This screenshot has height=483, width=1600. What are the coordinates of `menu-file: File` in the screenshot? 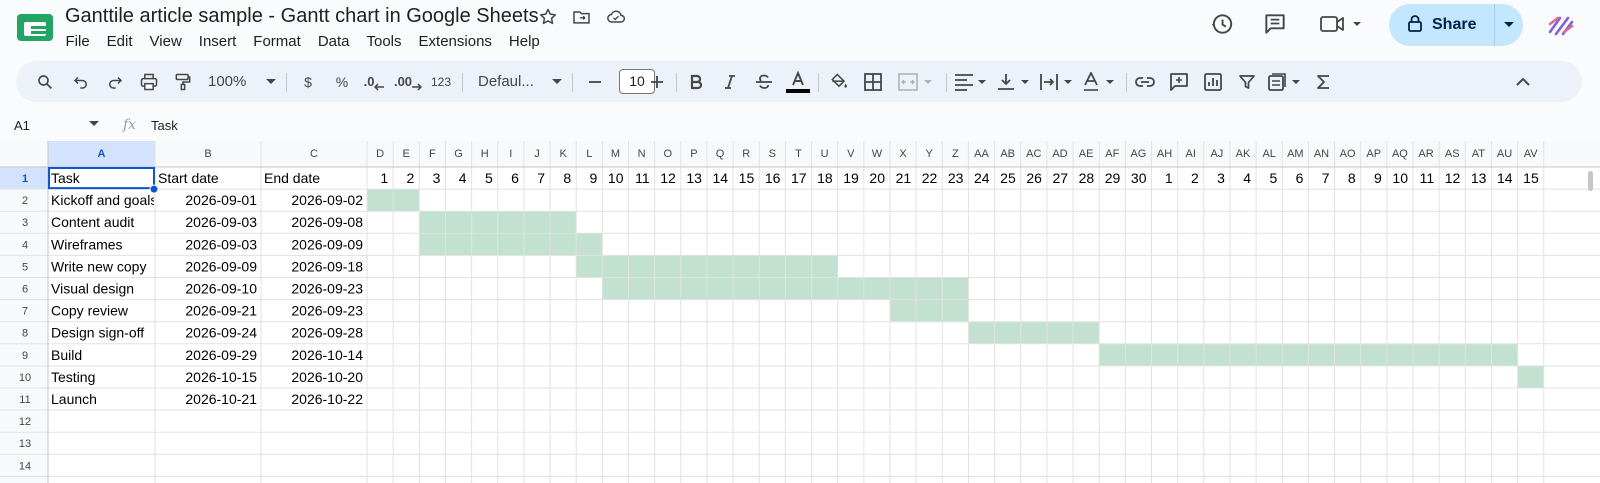 It's located at (77, 41).